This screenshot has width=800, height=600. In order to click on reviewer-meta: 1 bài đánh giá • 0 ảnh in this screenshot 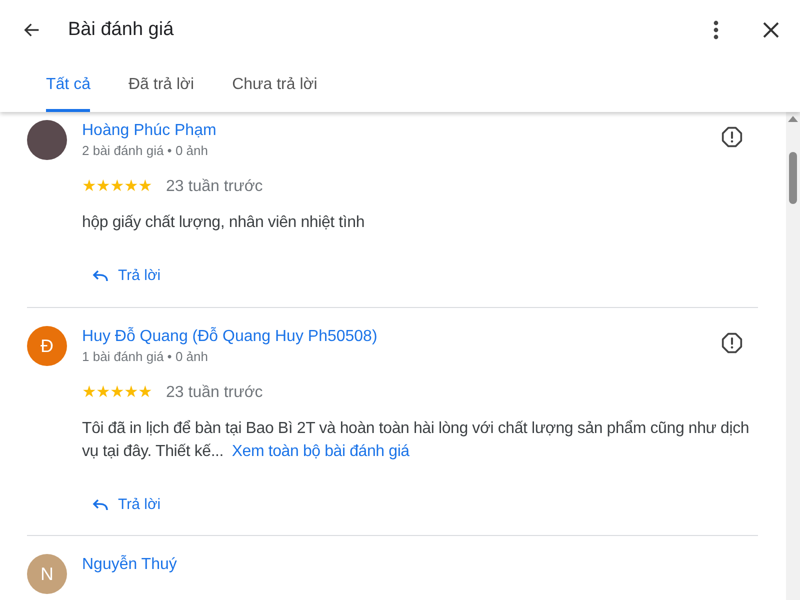, I will do `click(145, 357)`.